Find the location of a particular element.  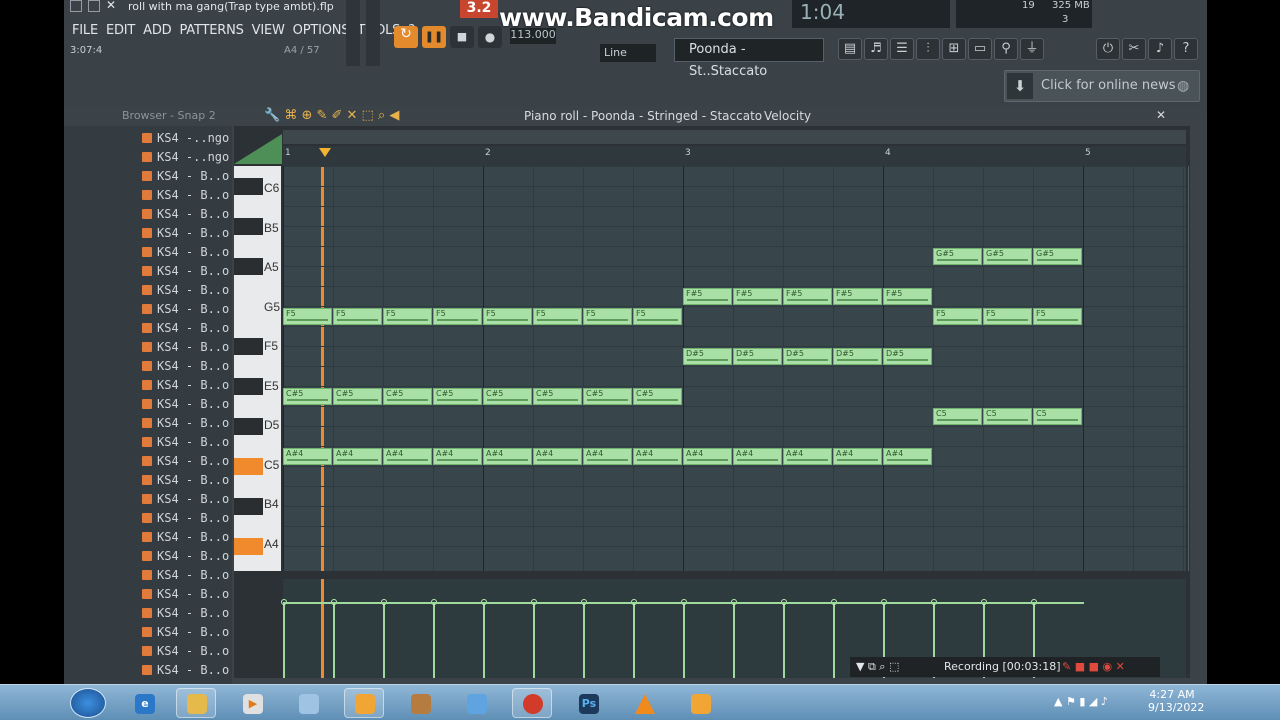

step-seq-icon: ⊞ is located at coordinates (954, 49).